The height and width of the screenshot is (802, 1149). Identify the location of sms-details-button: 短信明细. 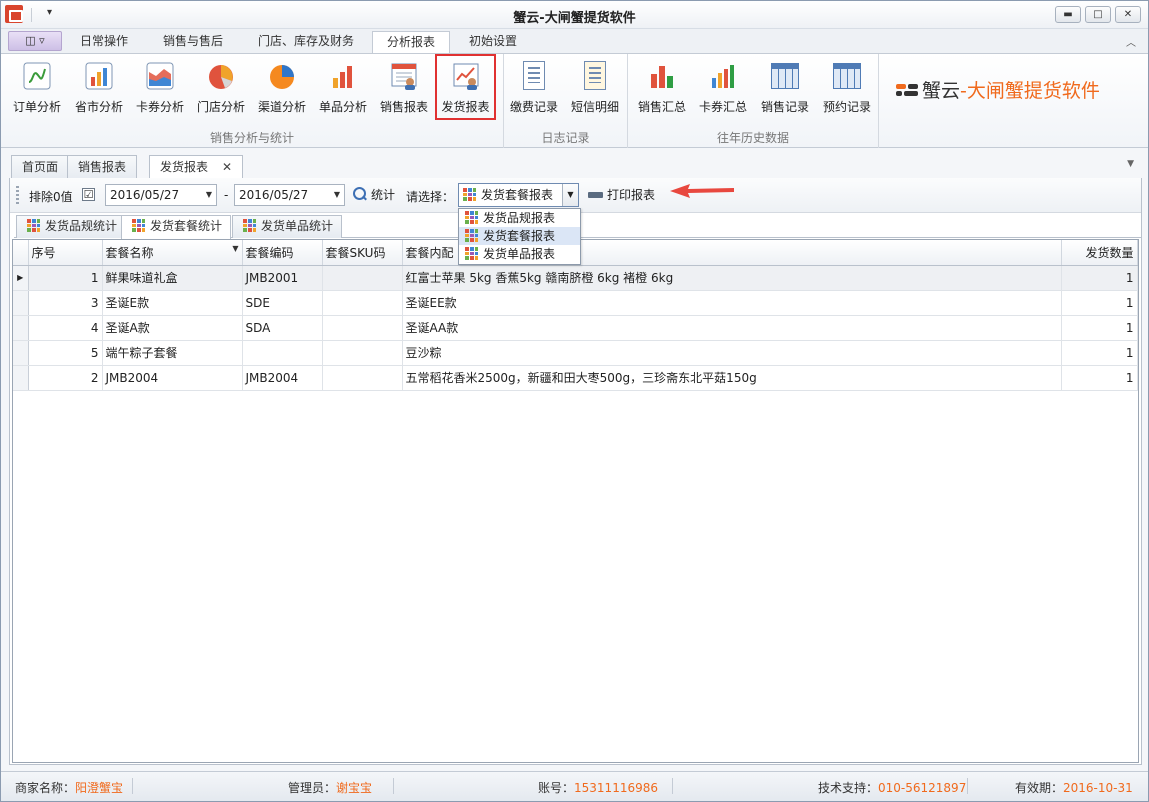
(595, 88).